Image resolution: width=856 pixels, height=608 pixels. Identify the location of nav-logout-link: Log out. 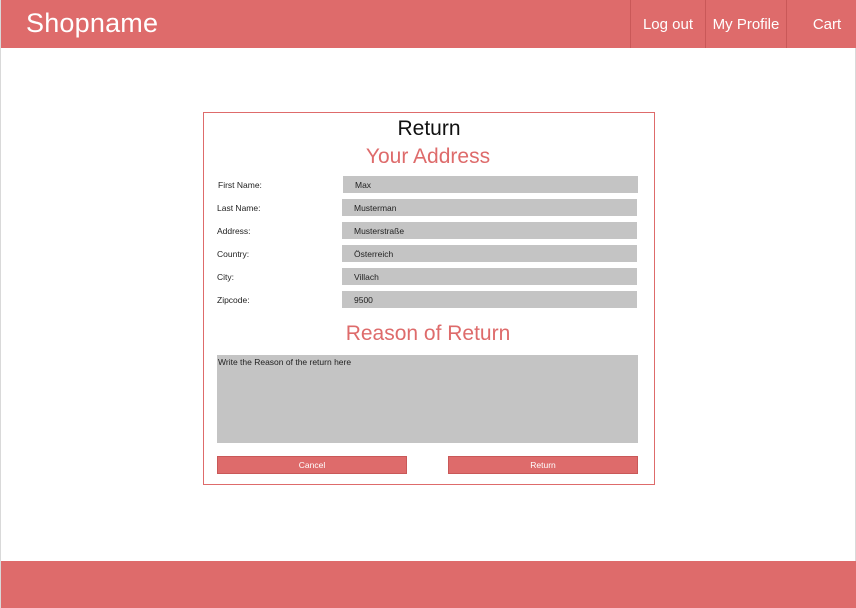
(667, 24).